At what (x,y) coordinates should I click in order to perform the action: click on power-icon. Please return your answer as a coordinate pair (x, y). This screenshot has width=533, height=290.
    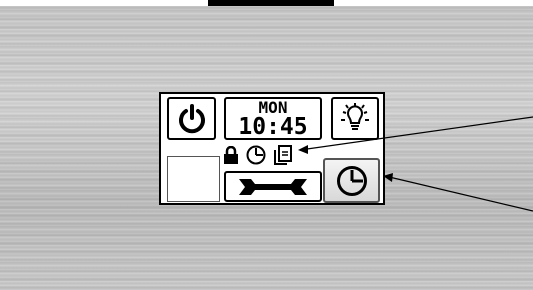
    Looking at the image, I should click on (191, 118).